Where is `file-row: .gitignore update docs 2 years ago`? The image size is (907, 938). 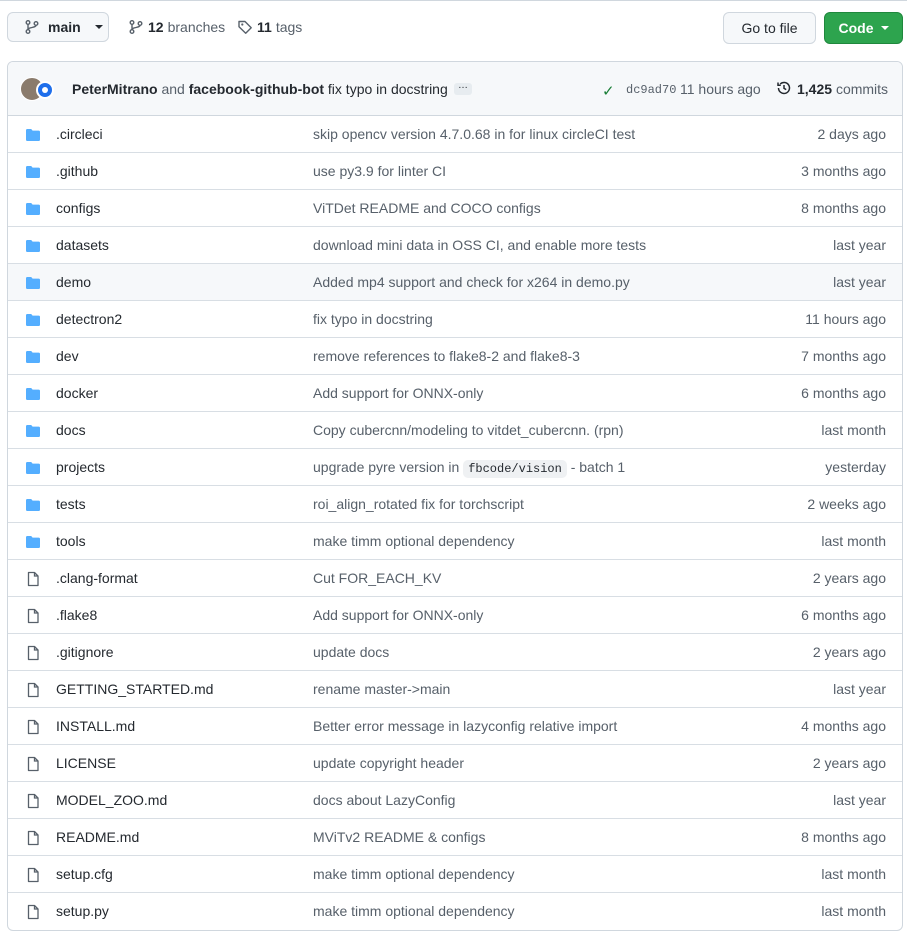
file-row: .gitignore update docs 2 years ago is located at coordinates (455, 651).